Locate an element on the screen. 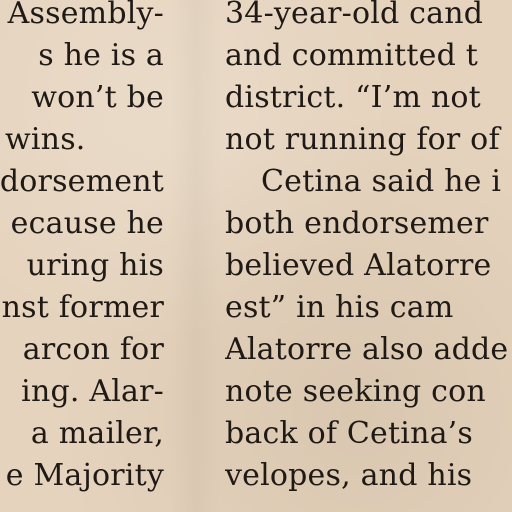 Image resolution: width=512 pixels, height=512 pixels. right-line: both endorsemer is located at coordinates (357, 223).